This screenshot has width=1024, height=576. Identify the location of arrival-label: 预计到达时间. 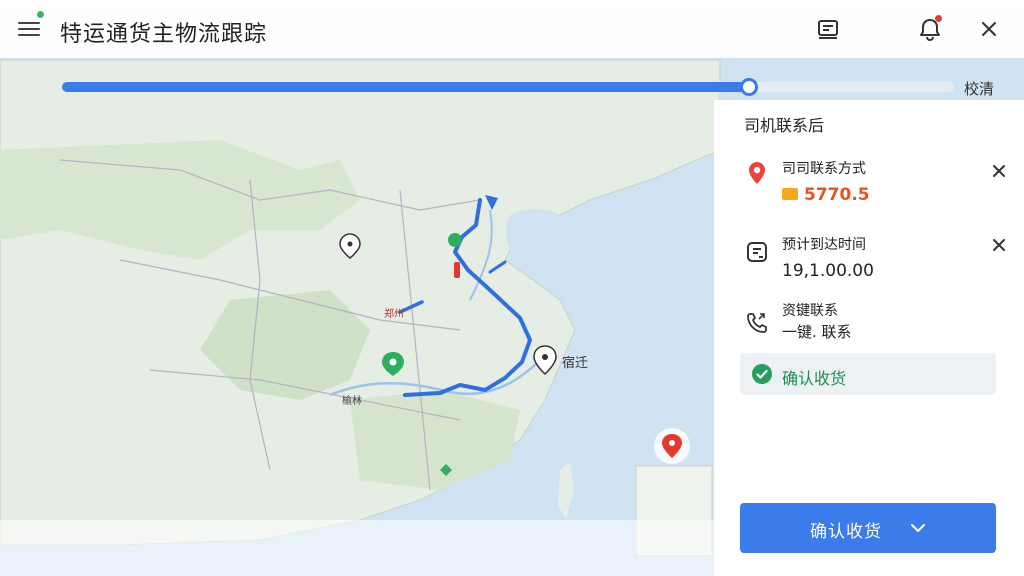
(824, 245).